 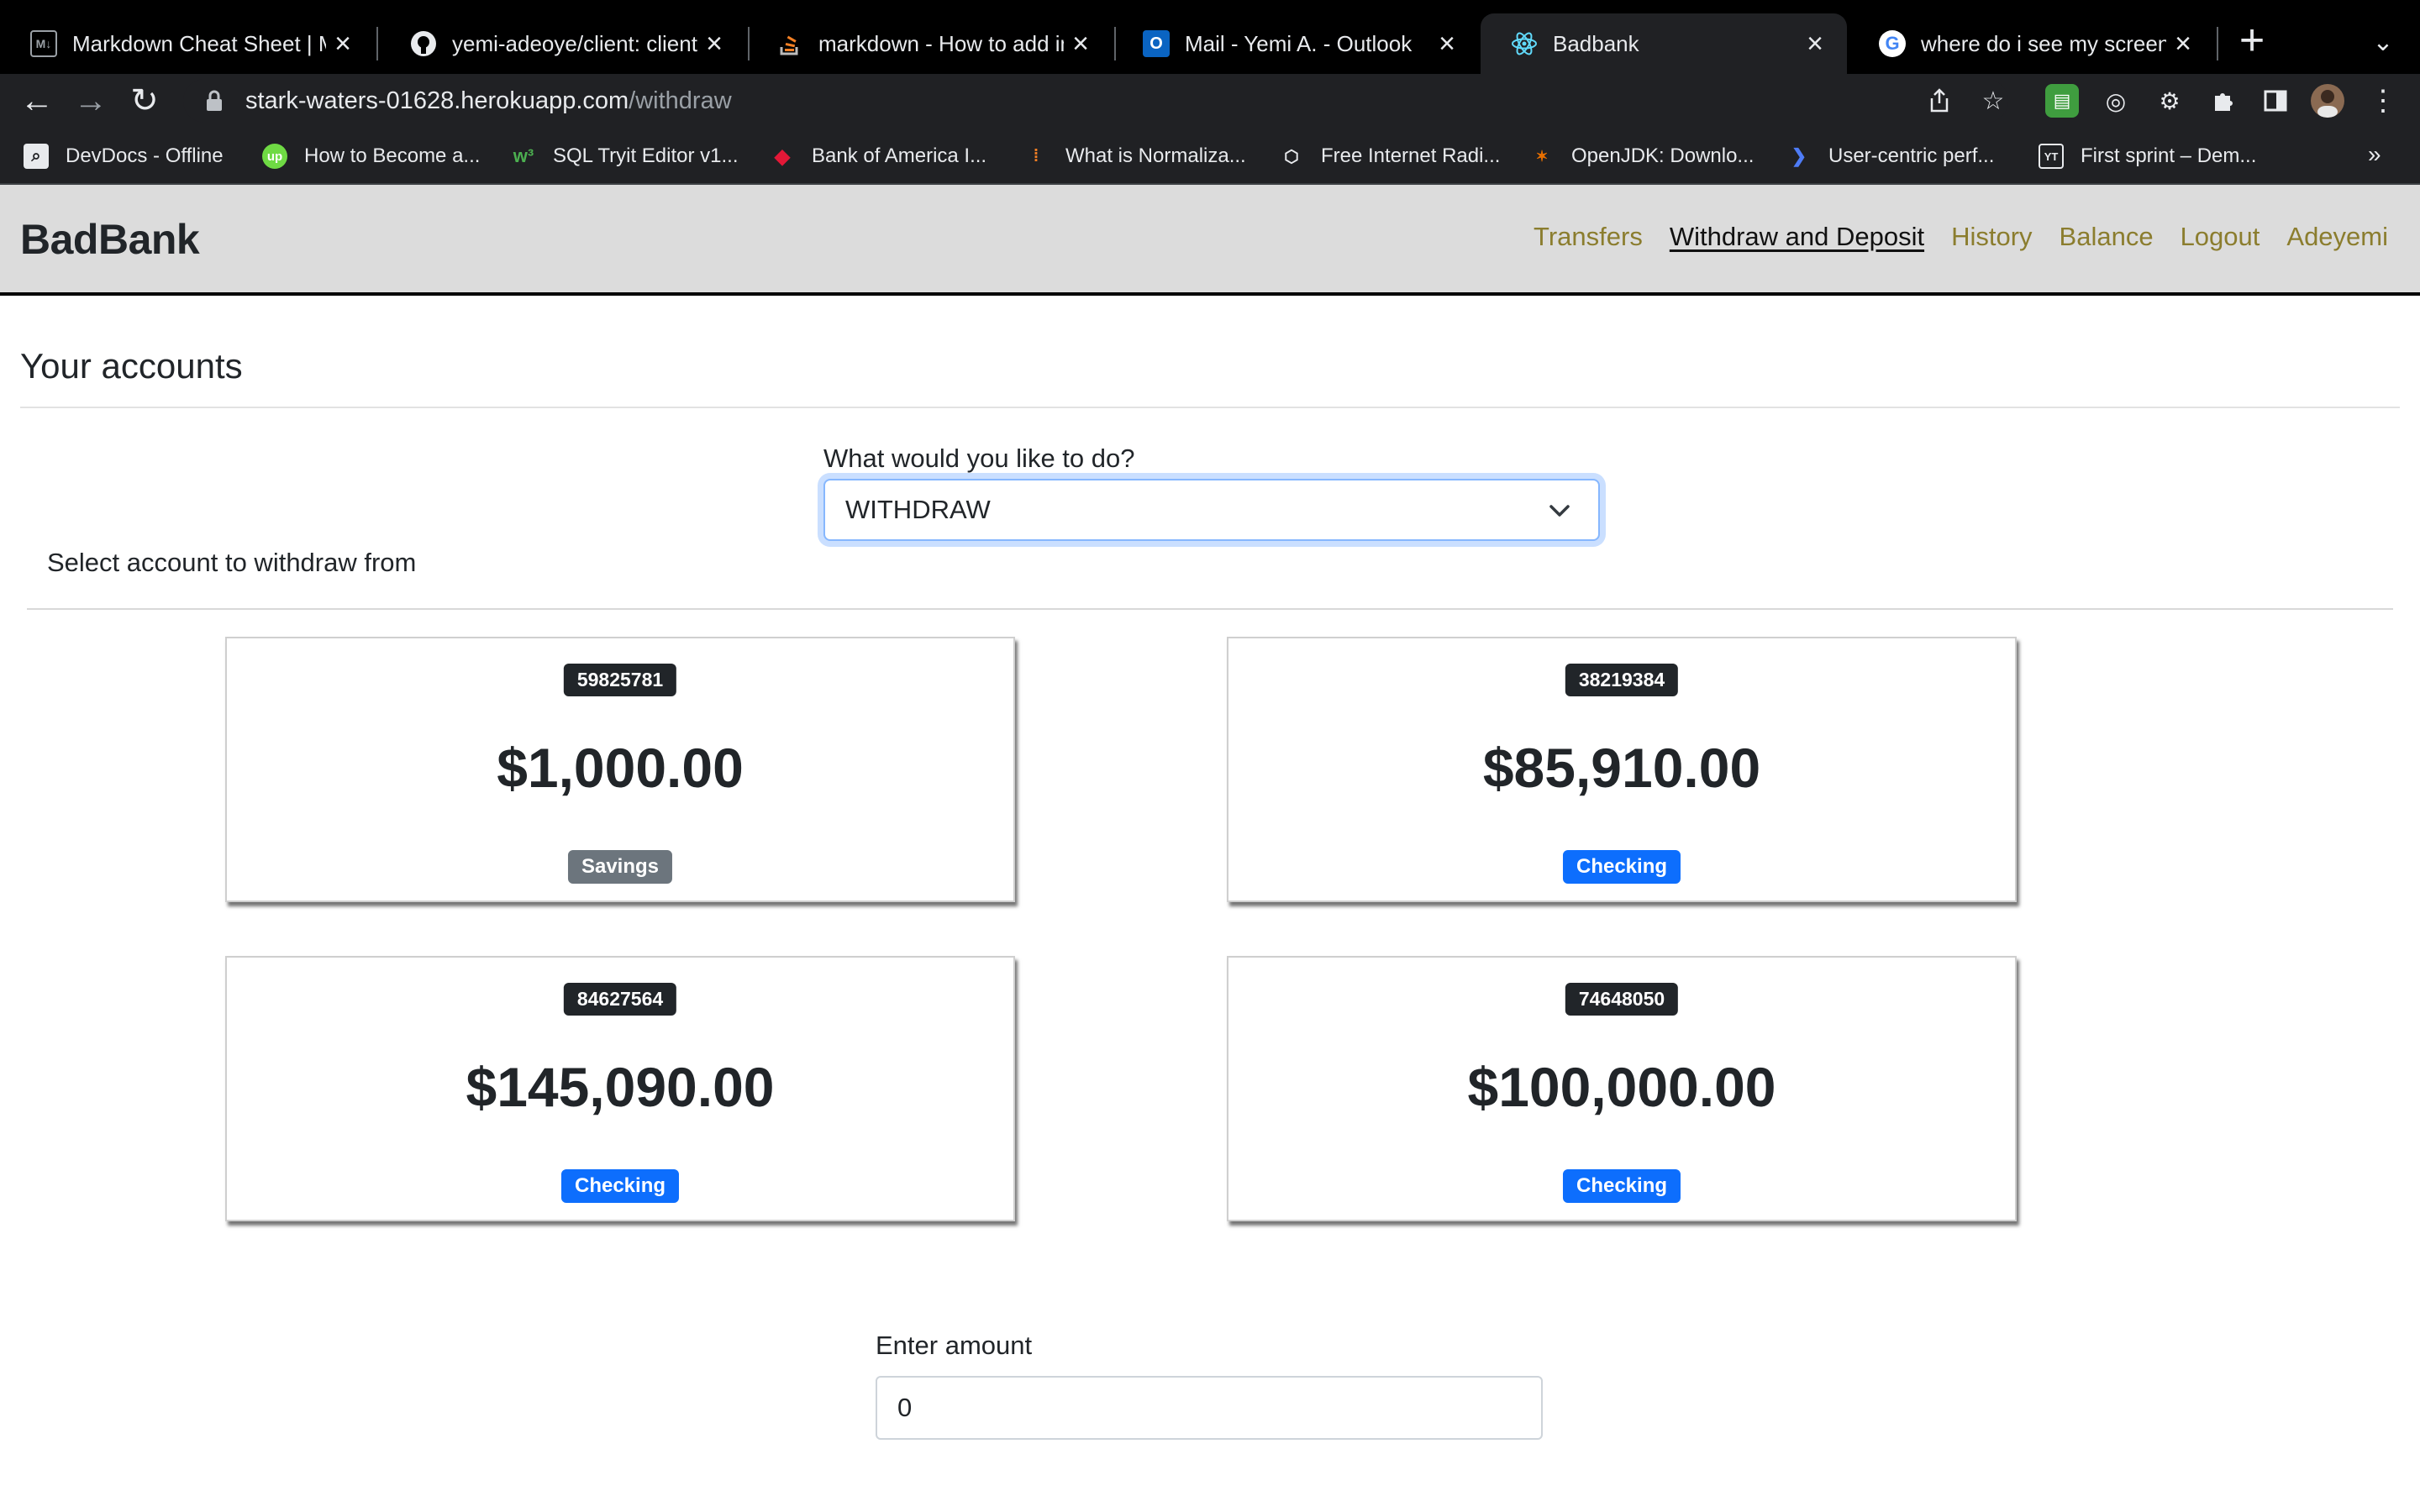 I want to click on account-card: 38219384 $85,910.00 Checking, so click(x=1622, y=769).